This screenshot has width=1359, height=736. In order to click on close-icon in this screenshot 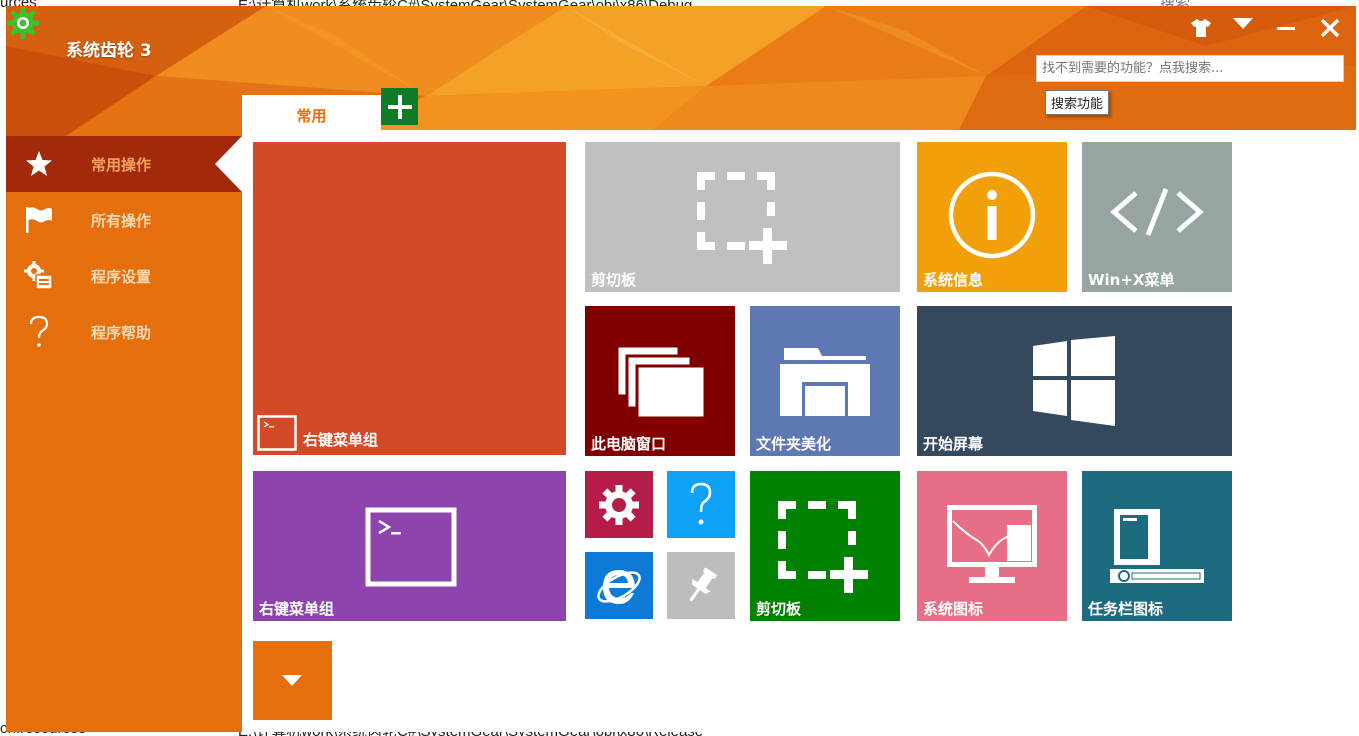, I will do `click(1330, 28)`.